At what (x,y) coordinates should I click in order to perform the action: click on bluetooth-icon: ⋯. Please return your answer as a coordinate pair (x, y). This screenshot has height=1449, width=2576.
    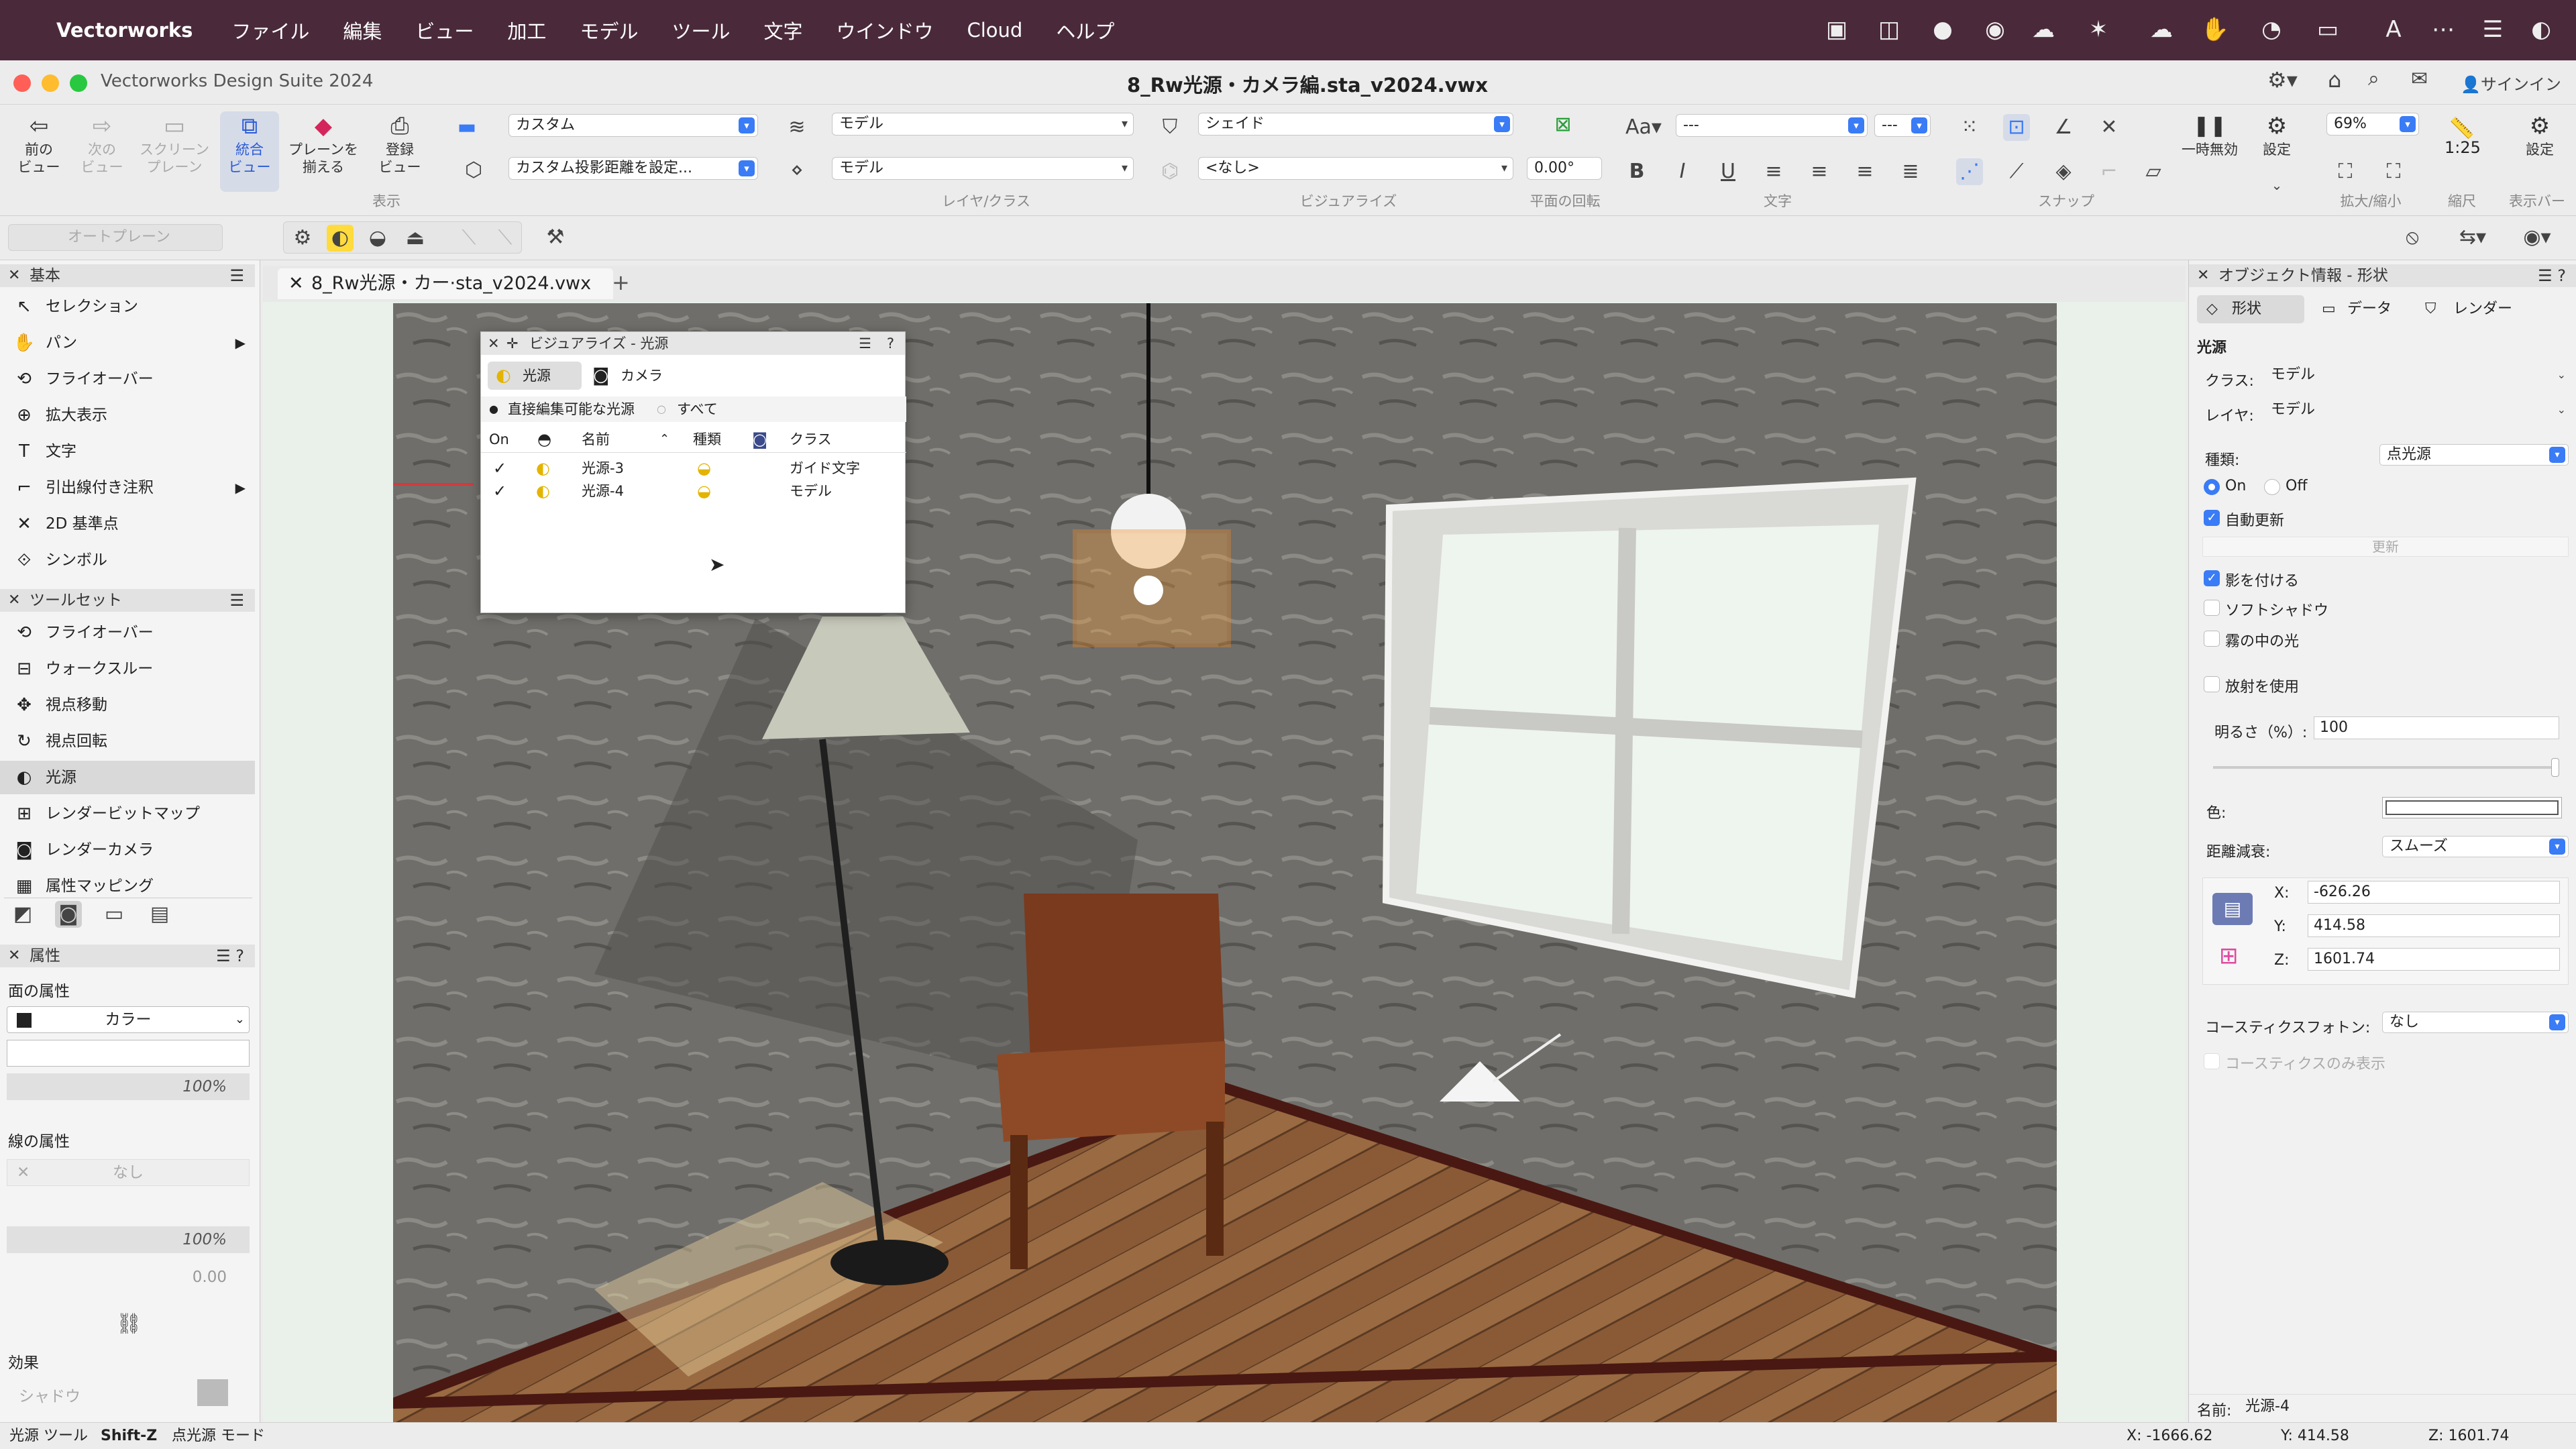
    Looking at the image, I should click on (2443, 29).